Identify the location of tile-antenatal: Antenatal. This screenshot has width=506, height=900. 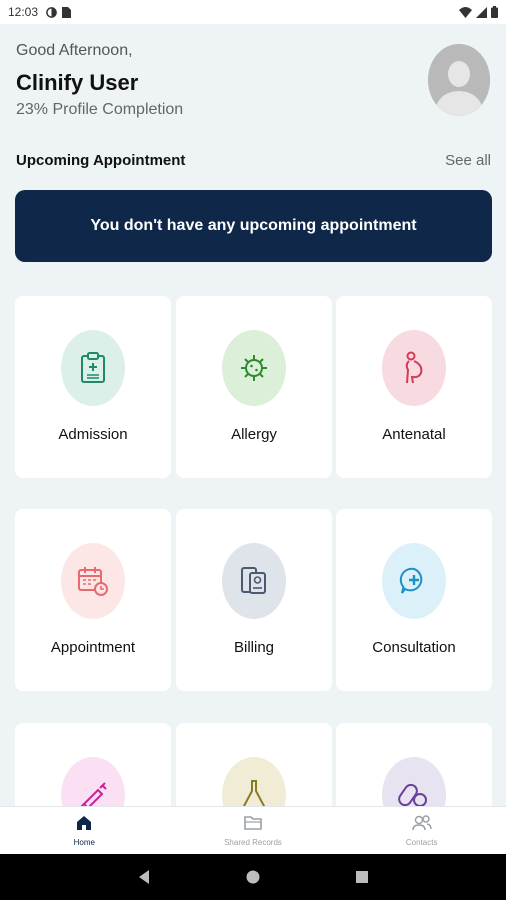
(414, 387).